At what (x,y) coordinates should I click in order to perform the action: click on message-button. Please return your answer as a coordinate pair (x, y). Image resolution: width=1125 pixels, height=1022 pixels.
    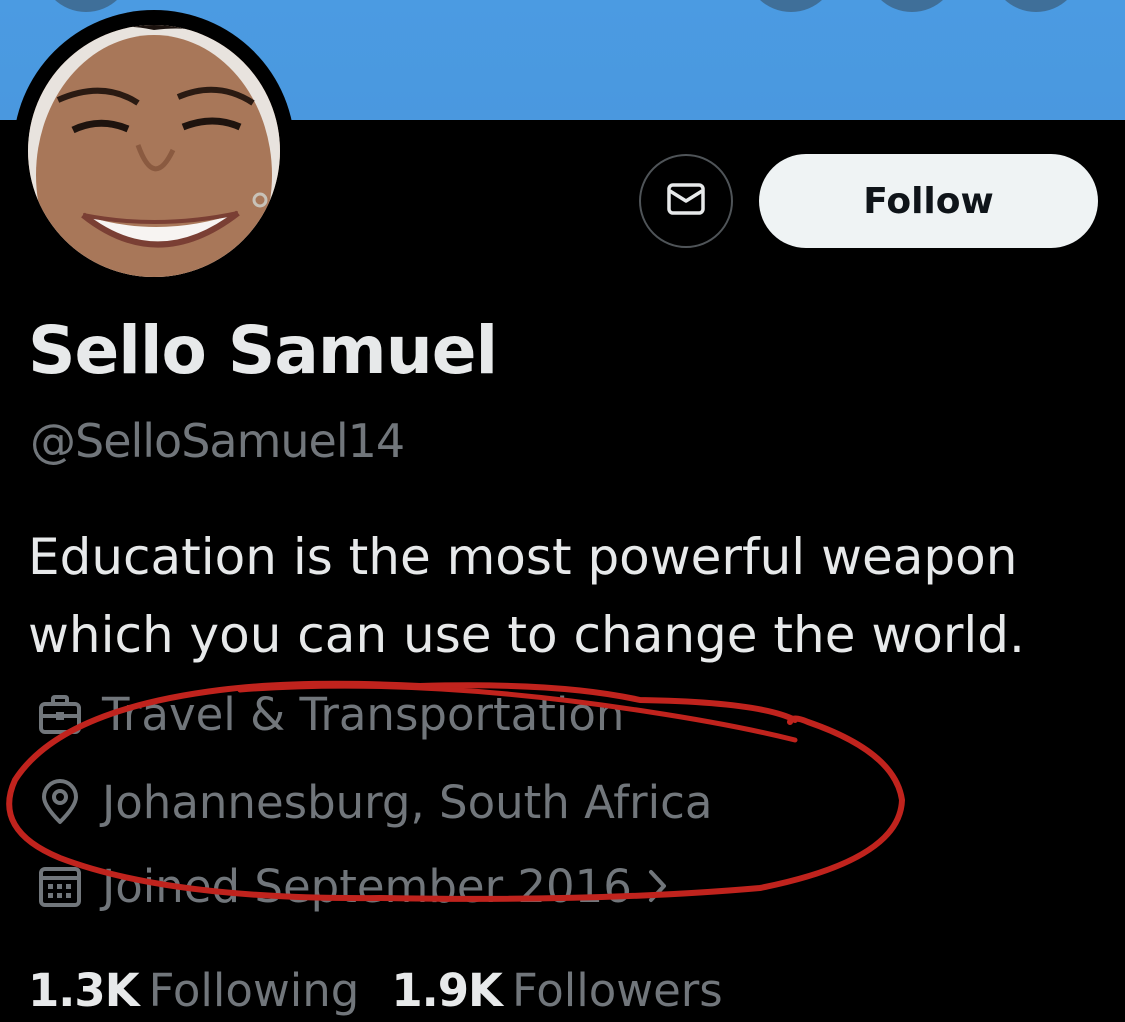
    Looking at the image, I should click on (686, 201).